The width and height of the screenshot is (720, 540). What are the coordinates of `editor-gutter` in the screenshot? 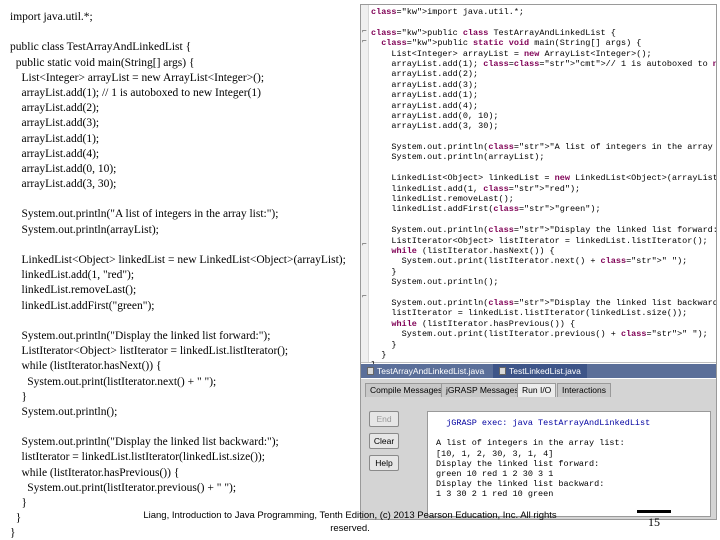 It's located at (365, 183).